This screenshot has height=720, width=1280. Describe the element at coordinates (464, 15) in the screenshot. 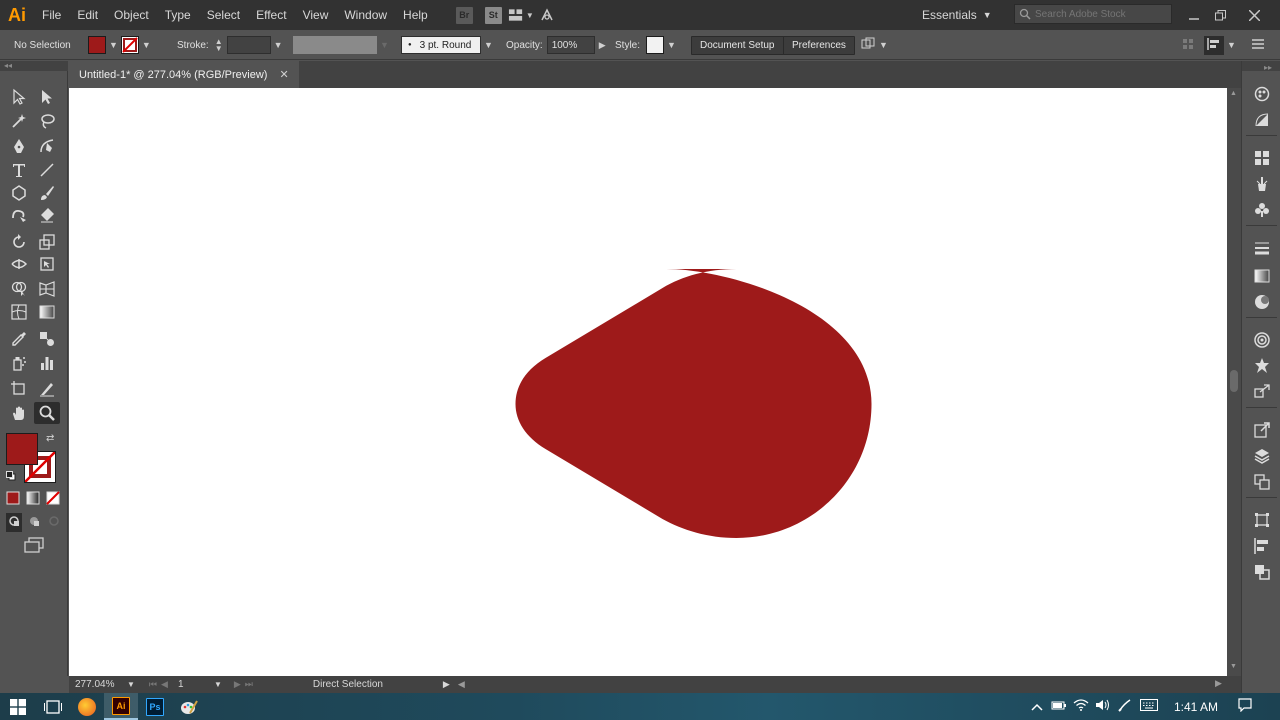

I see `bridge-button: Br` at that location.